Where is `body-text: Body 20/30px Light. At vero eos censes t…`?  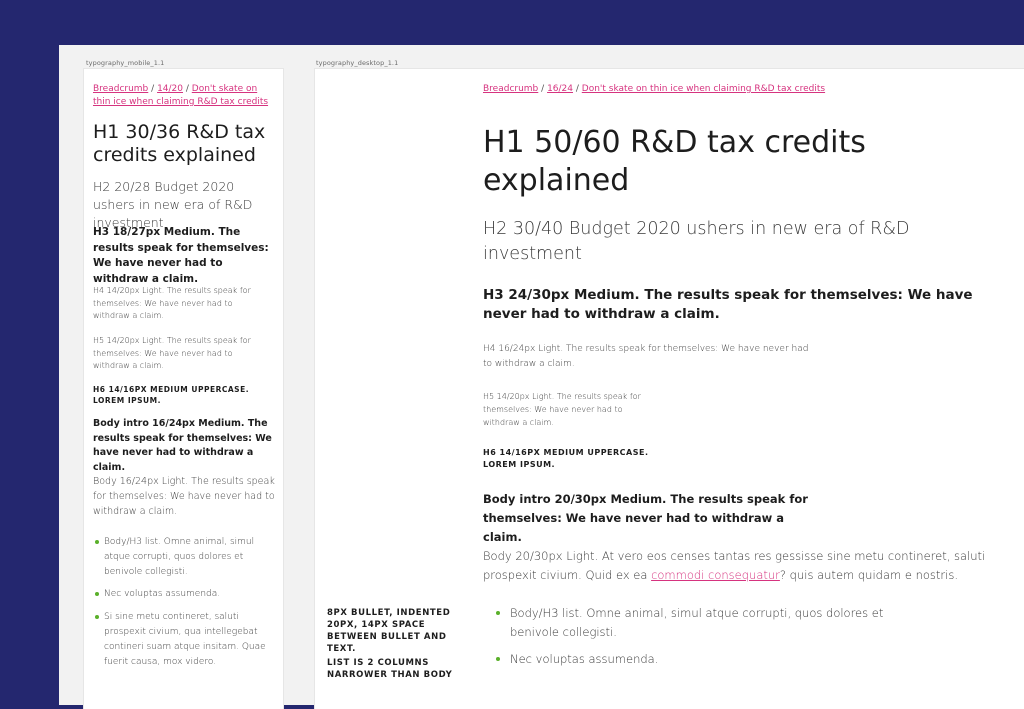
body-text: Body 20/30px Light. At vero eos censes t… is located at coordinates (747, 566).